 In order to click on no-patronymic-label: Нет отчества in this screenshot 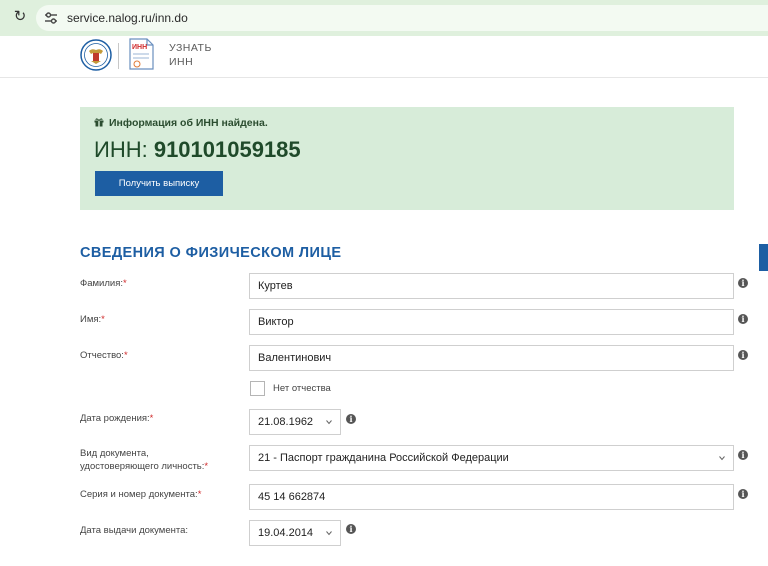, I will do `click(302, 388)`.